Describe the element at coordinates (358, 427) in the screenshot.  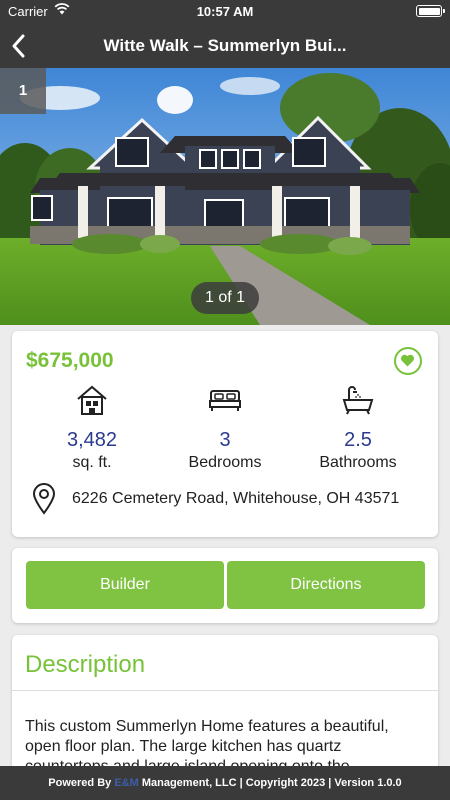
I see `stat-bathrooms: 2.5 Bathrooms` at that location.